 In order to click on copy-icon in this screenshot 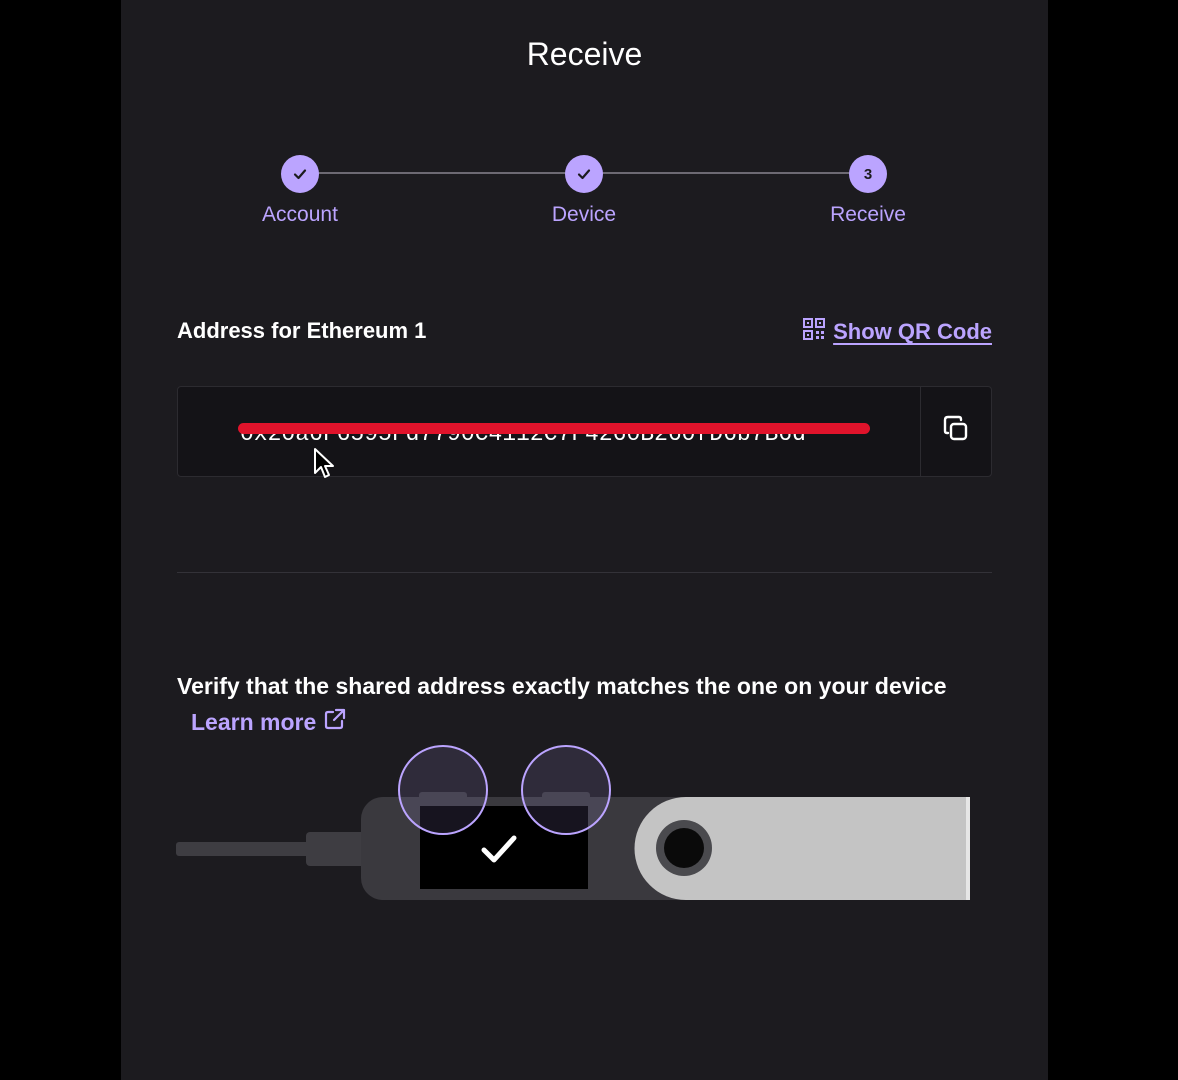, I will do `click(956, 431)`.